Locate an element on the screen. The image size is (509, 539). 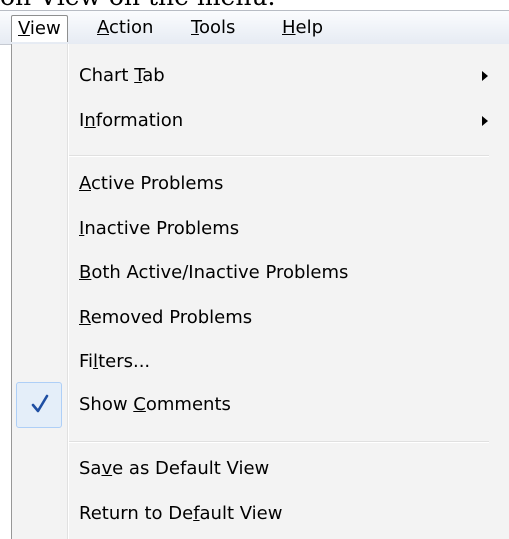
menu-item-return-to-default-view: Return to Default View is located at coordinates (180, 514).